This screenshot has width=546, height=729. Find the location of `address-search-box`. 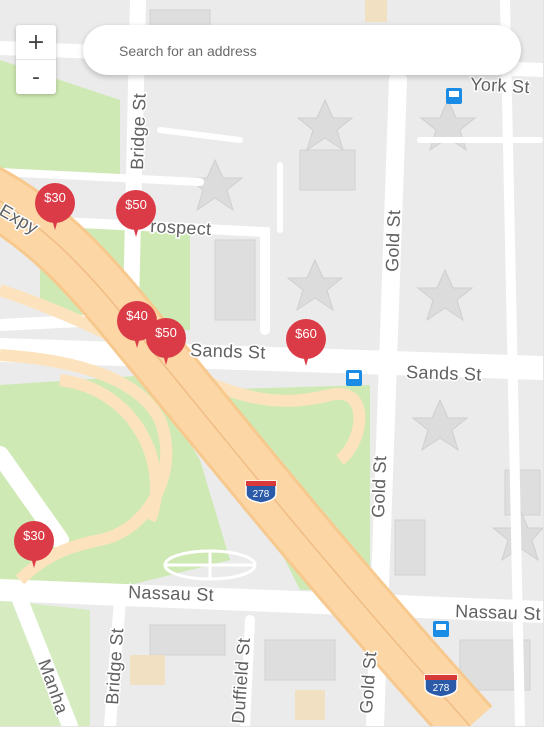

address-search-box is located at coordinates (302, 51).